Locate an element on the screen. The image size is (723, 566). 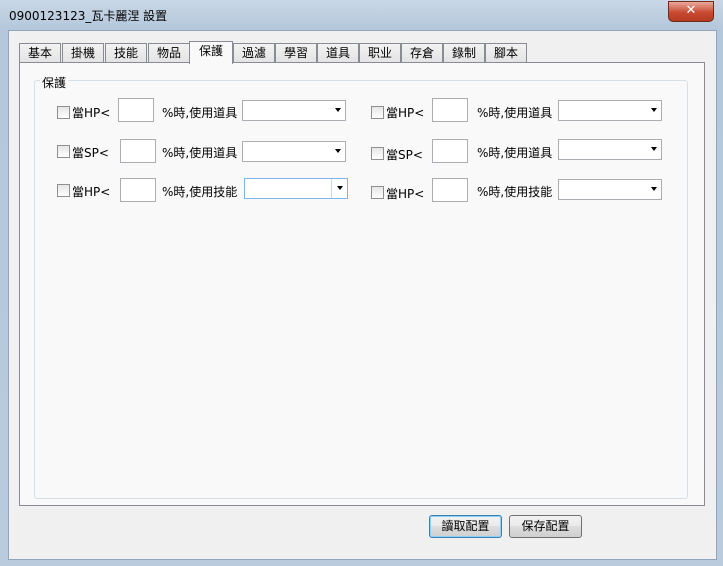
tab-label: 技能 is located at coordinates (125, 53).